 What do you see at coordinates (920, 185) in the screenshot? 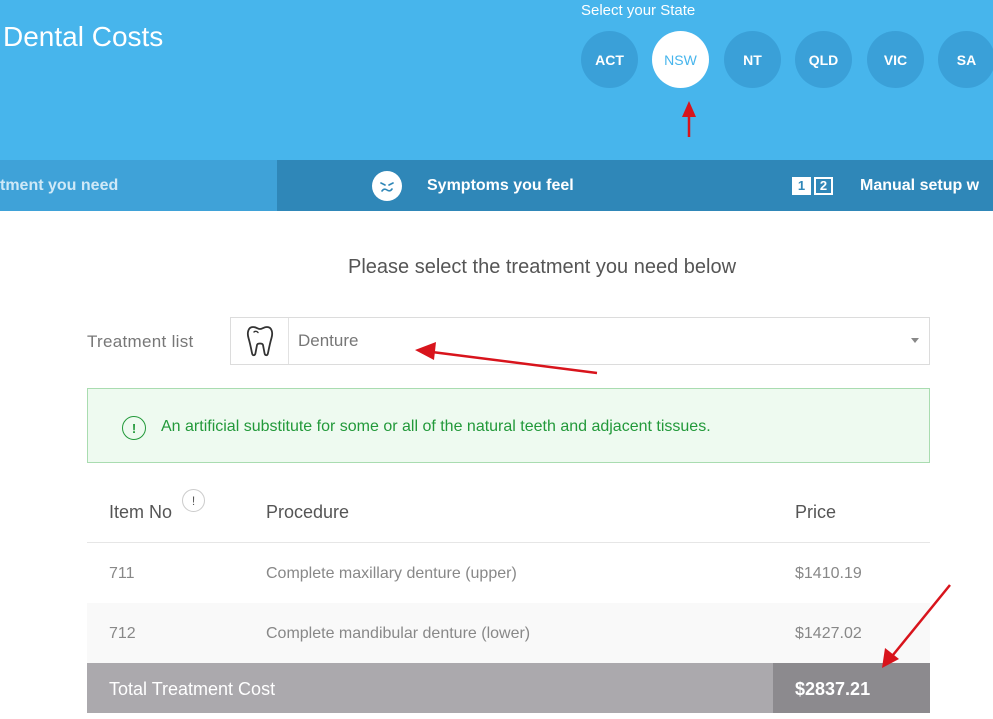
I see `tab-manual-setup-label: Manual setup w` at bounding box center [920, 185].